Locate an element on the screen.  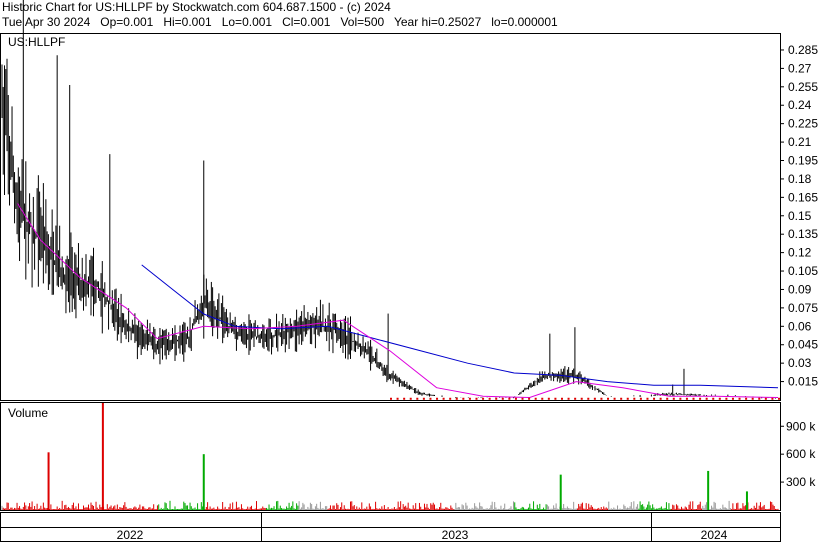
price-tick-label: 0.225 is located at coordinates (803, 124).